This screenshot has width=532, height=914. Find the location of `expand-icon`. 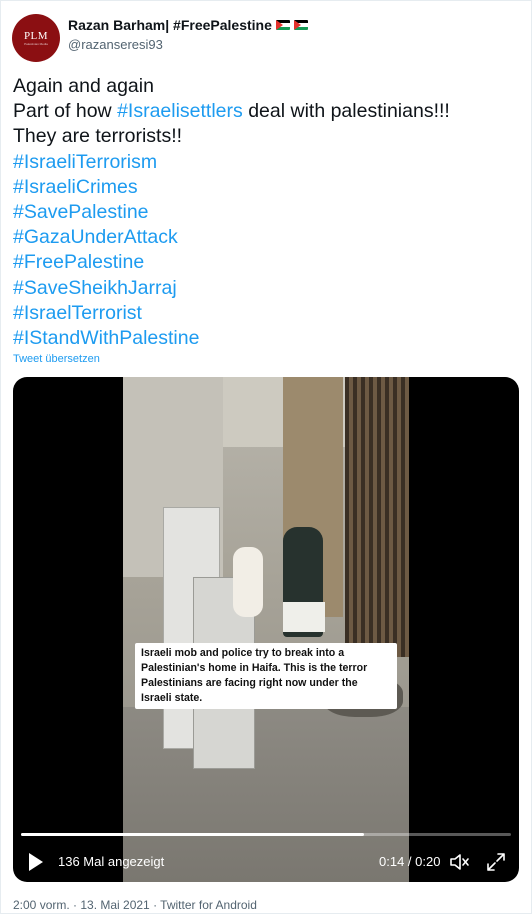

expand-icon is located at coordinates (496, 862).